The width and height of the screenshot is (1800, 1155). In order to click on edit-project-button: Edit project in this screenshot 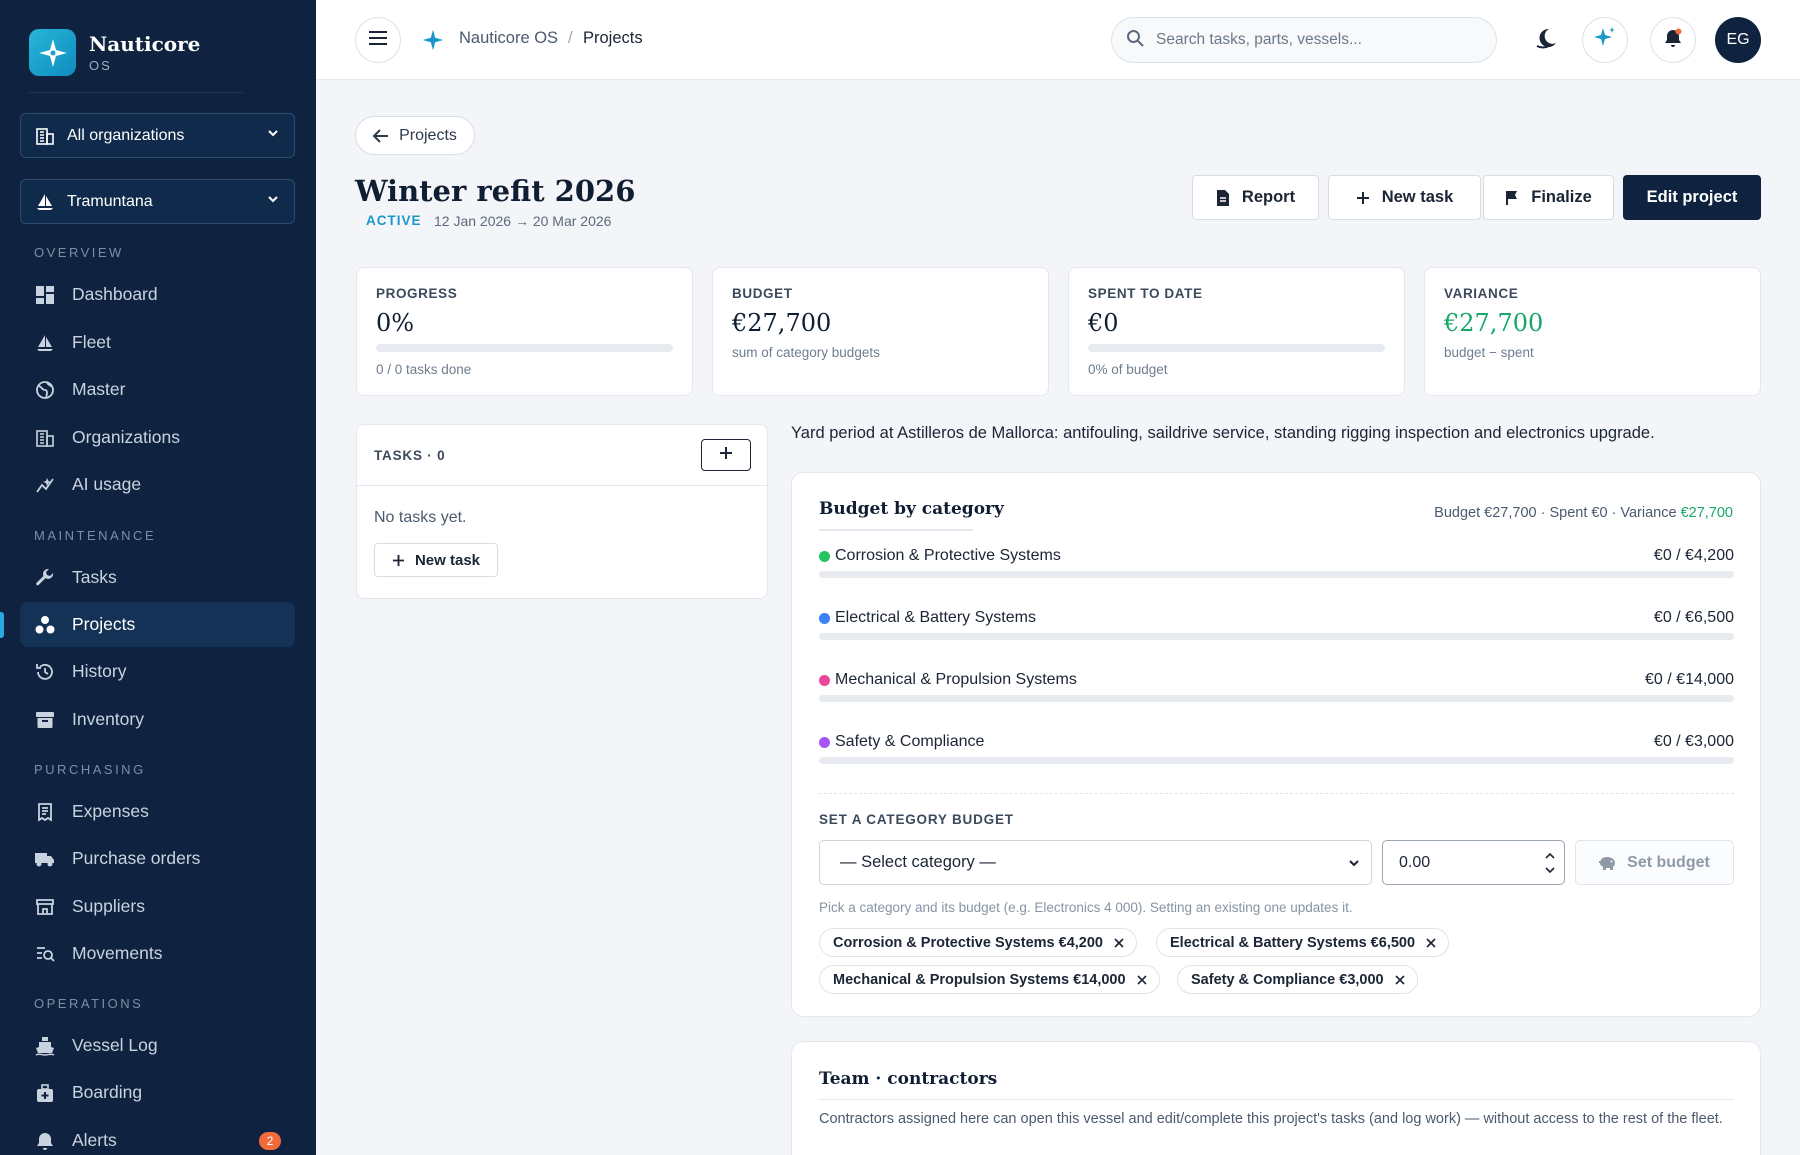, I will do `click(1692, 197)`.